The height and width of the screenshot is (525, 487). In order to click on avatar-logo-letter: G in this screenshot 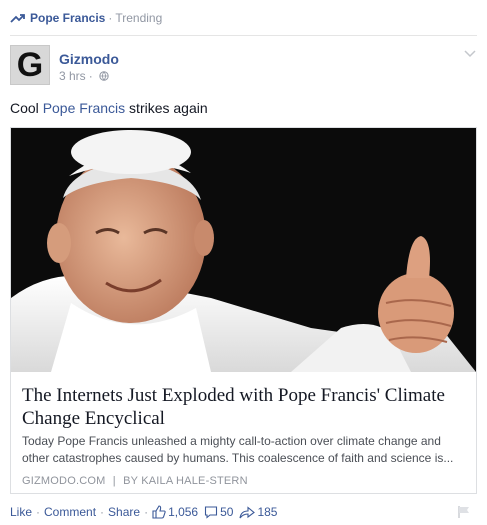, I will do `click(30, 65)`.